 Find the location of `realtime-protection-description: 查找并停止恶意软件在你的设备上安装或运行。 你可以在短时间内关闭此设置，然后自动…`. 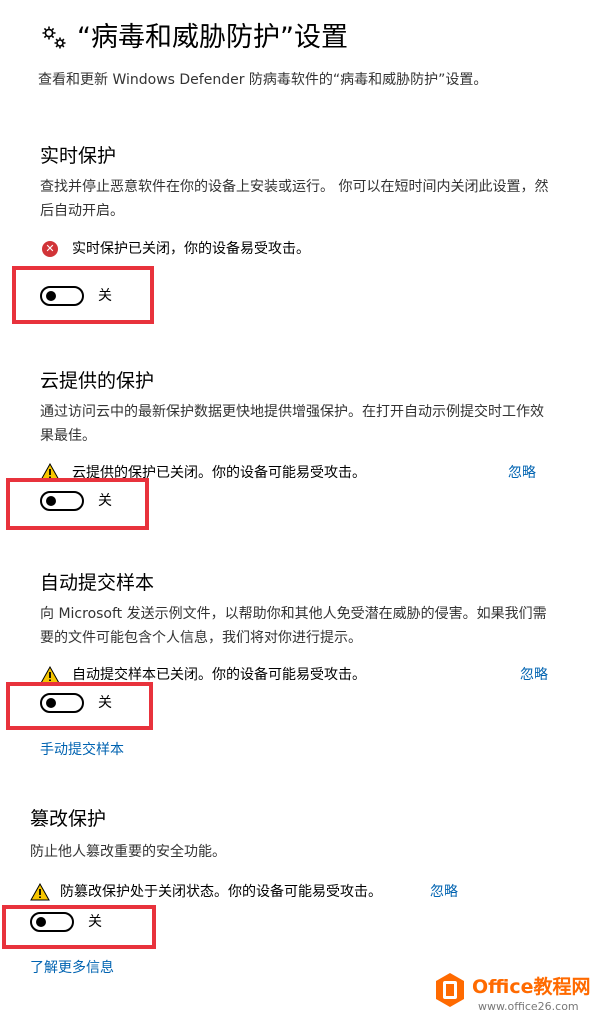

realtime-protection-description: 查找并停止恶意软件在你的设备上安装或运行。 你可以在短时间内关闭此设置，然后自动… is located at coordinates (294, 199).